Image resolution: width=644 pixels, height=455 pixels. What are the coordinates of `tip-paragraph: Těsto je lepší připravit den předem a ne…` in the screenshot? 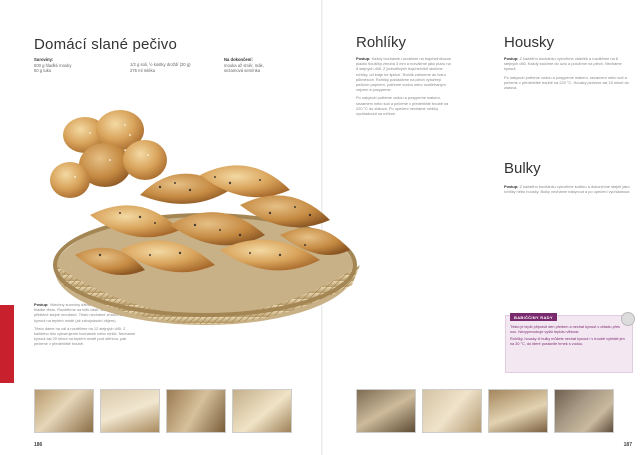 It's located at (565, 329).